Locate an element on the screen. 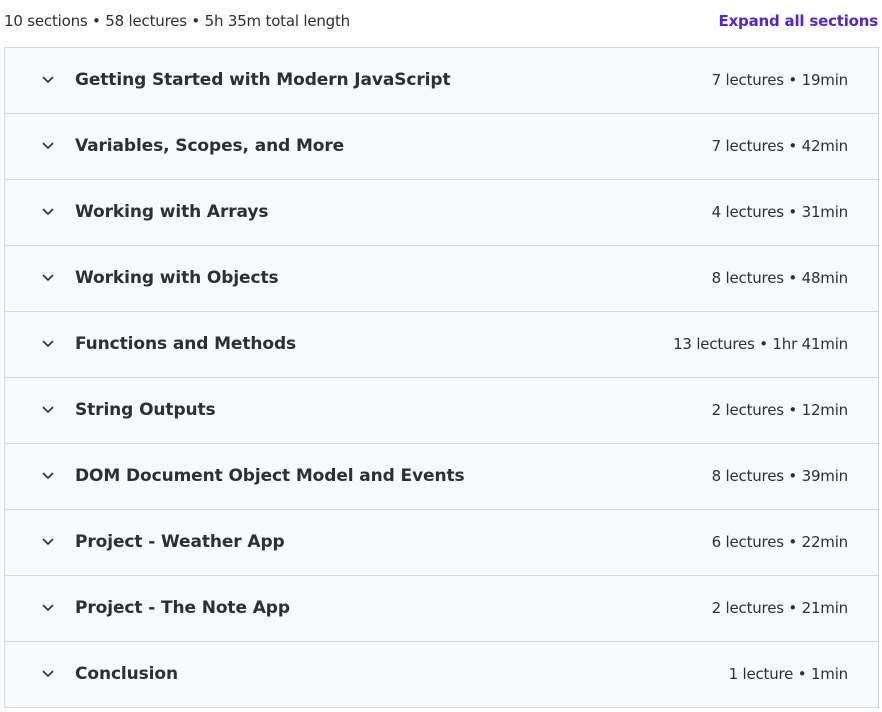 The width and height of the screenshot is (882, 712). section-meta: 13 lectures • 1hr 41min is located at coordinates (760, 344).